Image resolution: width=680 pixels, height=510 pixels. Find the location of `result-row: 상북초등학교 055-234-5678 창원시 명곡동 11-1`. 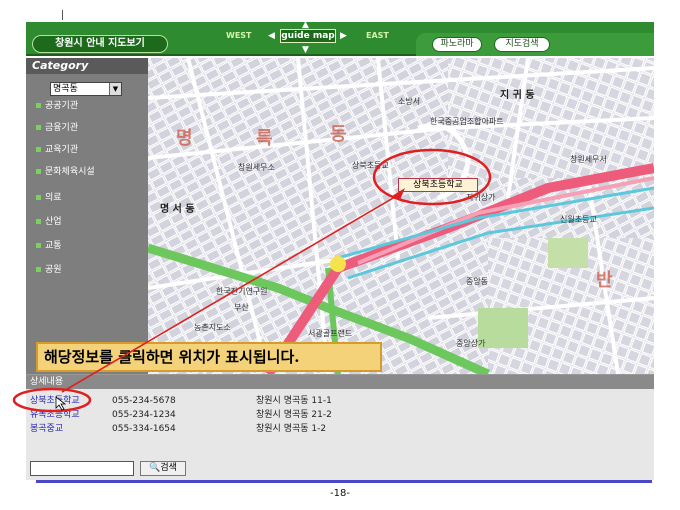

result-row: 상북초등학교 055-234-5678 창원시 명곡동 11-1 is located at coordinates (330, 401).